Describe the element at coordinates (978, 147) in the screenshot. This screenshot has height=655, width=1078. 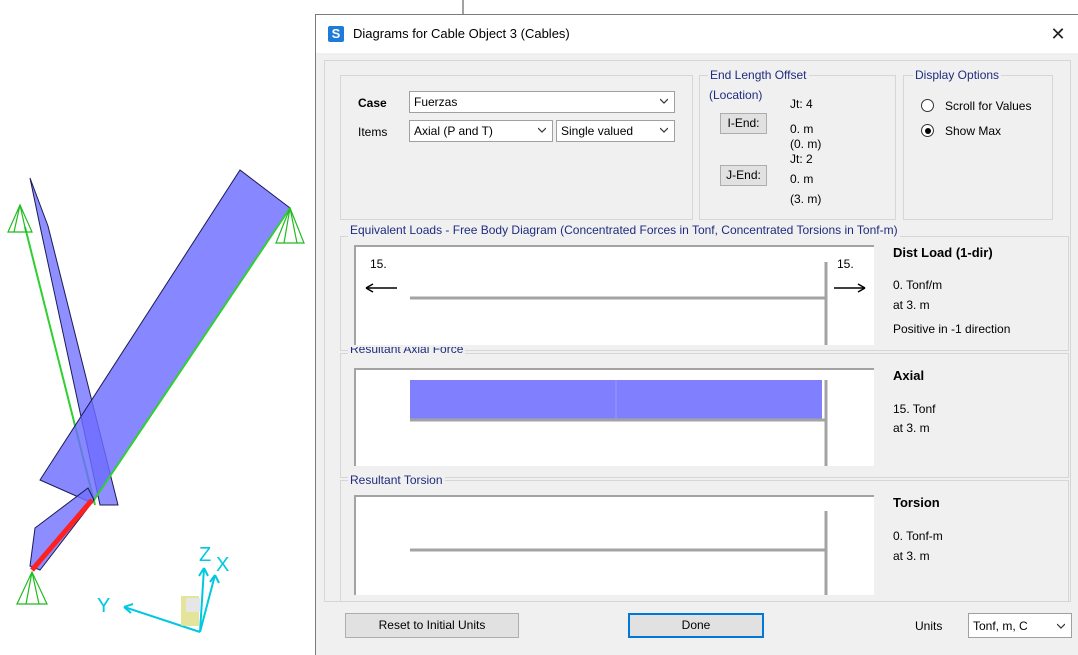
I see `display-options-group` at that location.